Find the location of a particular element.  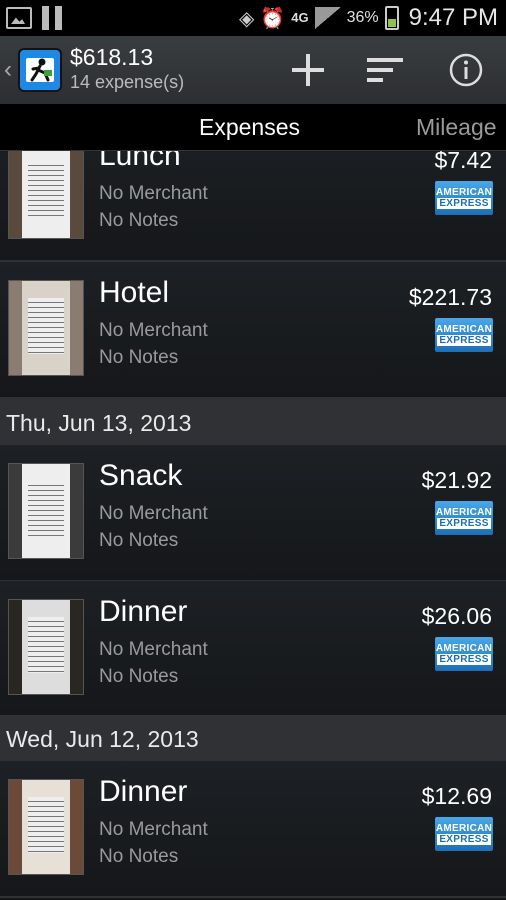

battery-icon is located at coordinates (391, 18).